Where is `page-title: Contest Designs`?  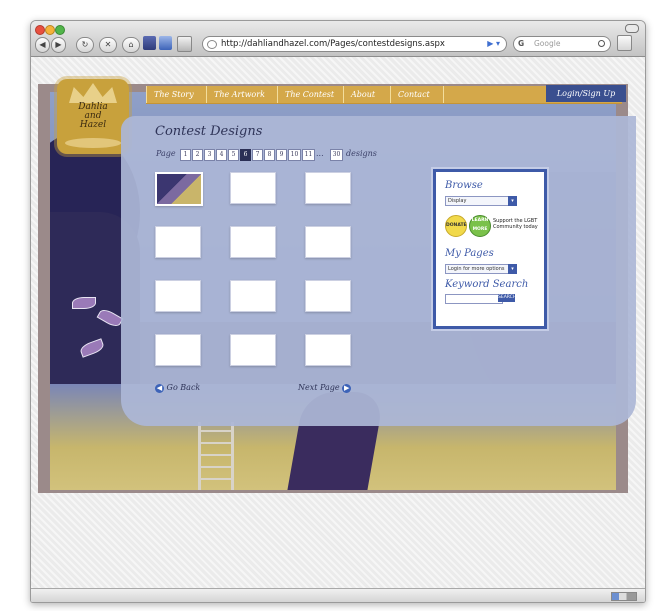 page-title: Contest Designs is located at coordinates (209, 131).